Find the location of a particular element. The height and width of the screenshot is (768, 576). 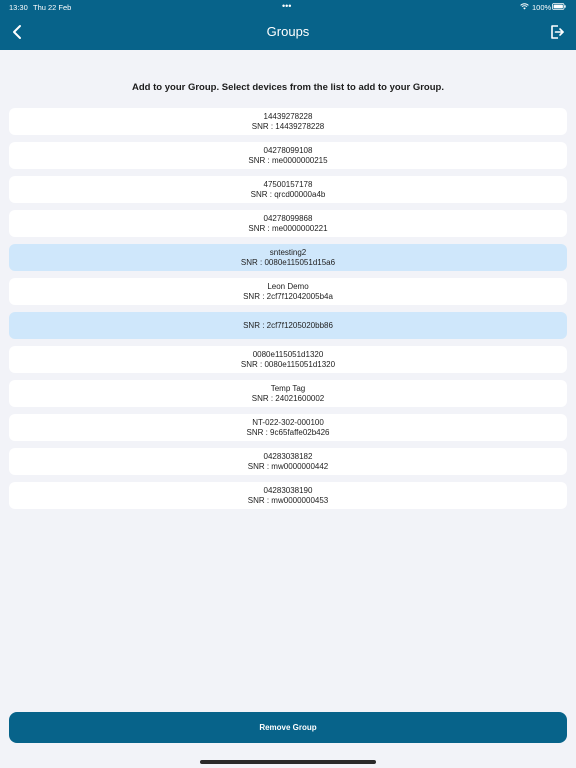

device-list-item: 0080e115051d1320 SNR : 0080e115051d1320 is located at coordinates (288, 359).